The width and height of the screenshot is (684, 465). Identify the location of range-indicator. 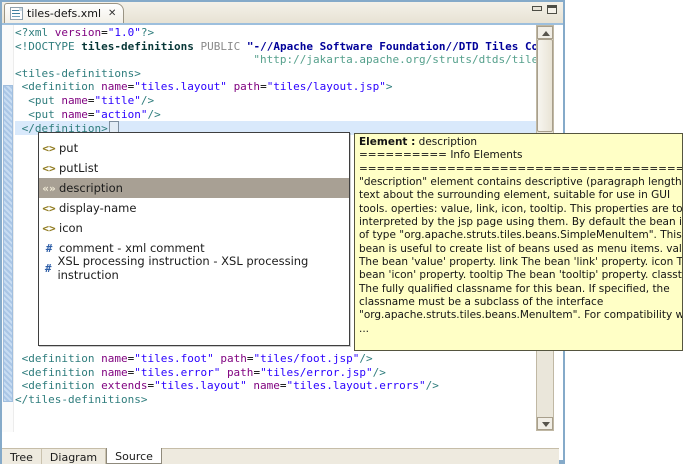
(8, 243).